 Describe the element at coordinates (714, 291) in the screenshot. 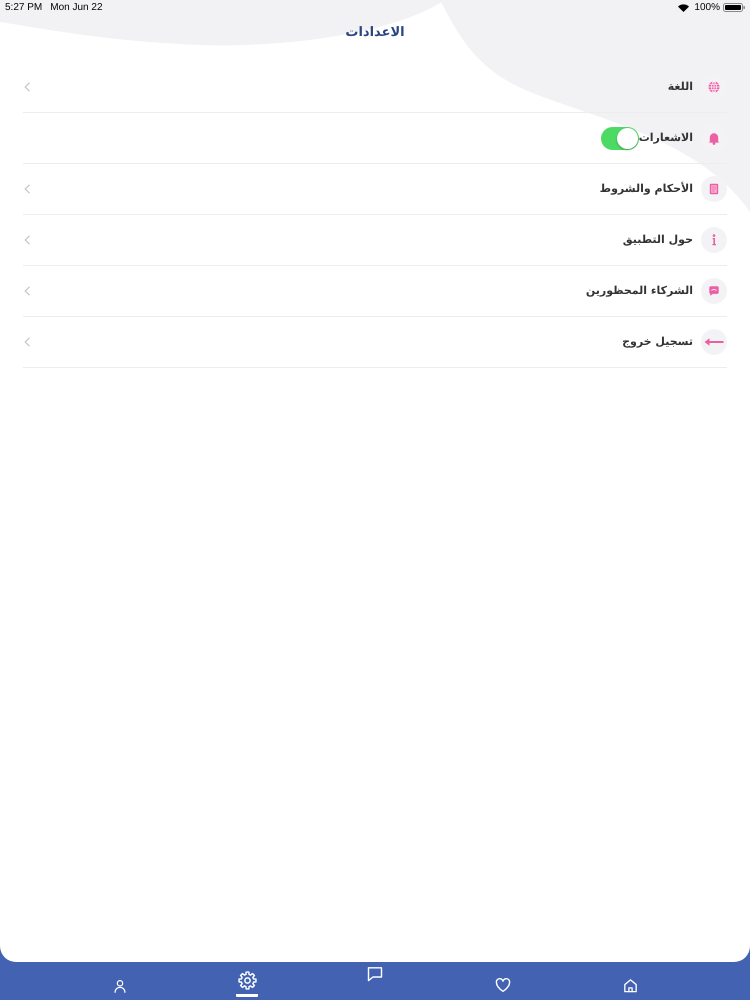

I see `chat-bubble-icon` at that location.